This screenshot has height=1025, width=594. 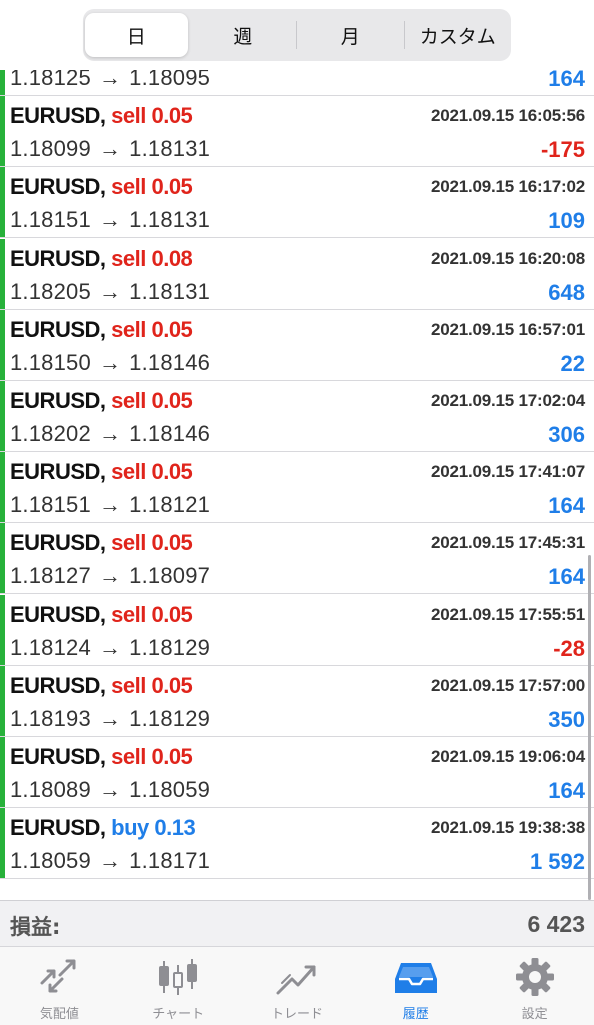 What do you see at coordinates (589, 727) in the screenshot?
I see `scrollbar` at bounding box center [589, 727].